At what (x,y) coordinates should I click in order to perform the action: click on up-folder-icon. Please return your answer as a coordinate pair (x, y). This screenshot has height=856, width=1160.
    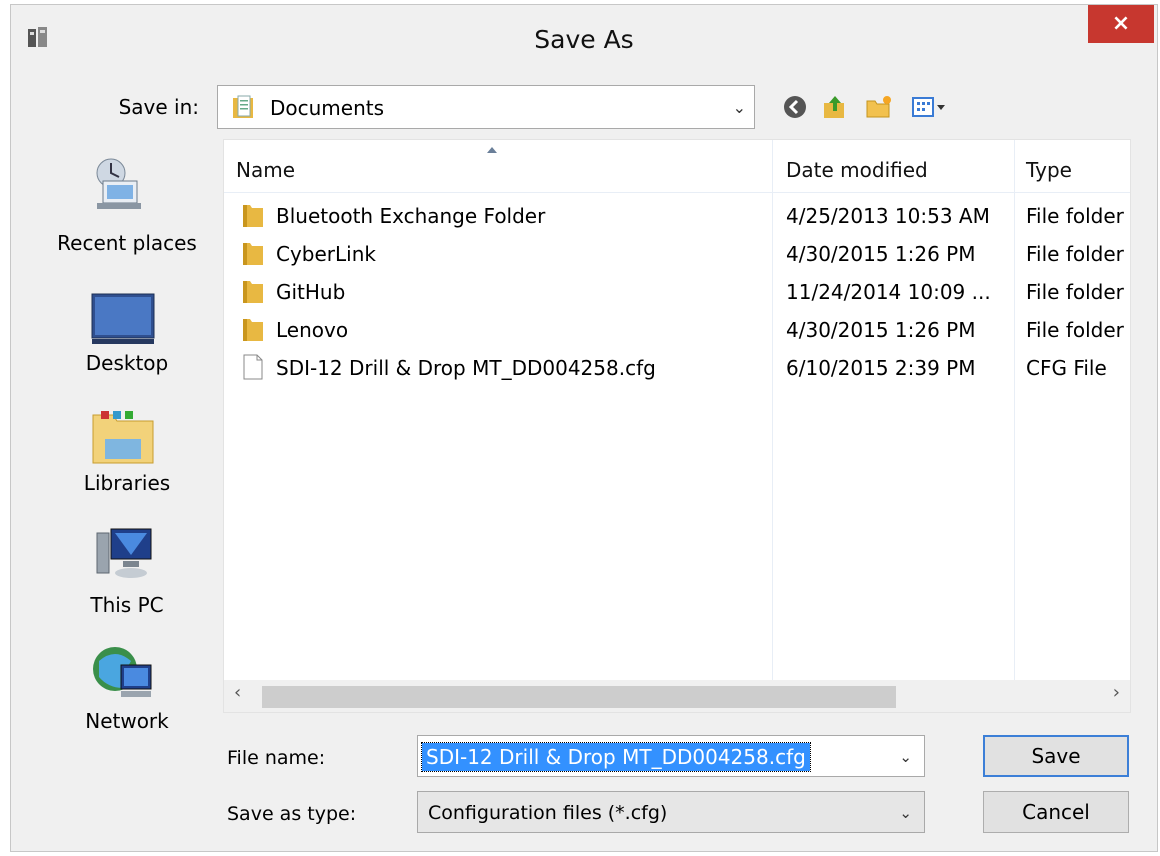
    Looking at the image, I should click on (835, 107).